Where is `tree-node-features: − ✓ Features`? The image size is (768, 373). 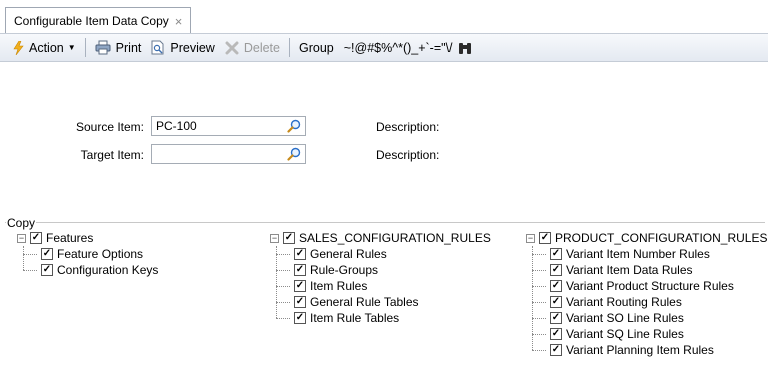
tree-node-features: − ✓ Features is located at coordinates (87, 238).